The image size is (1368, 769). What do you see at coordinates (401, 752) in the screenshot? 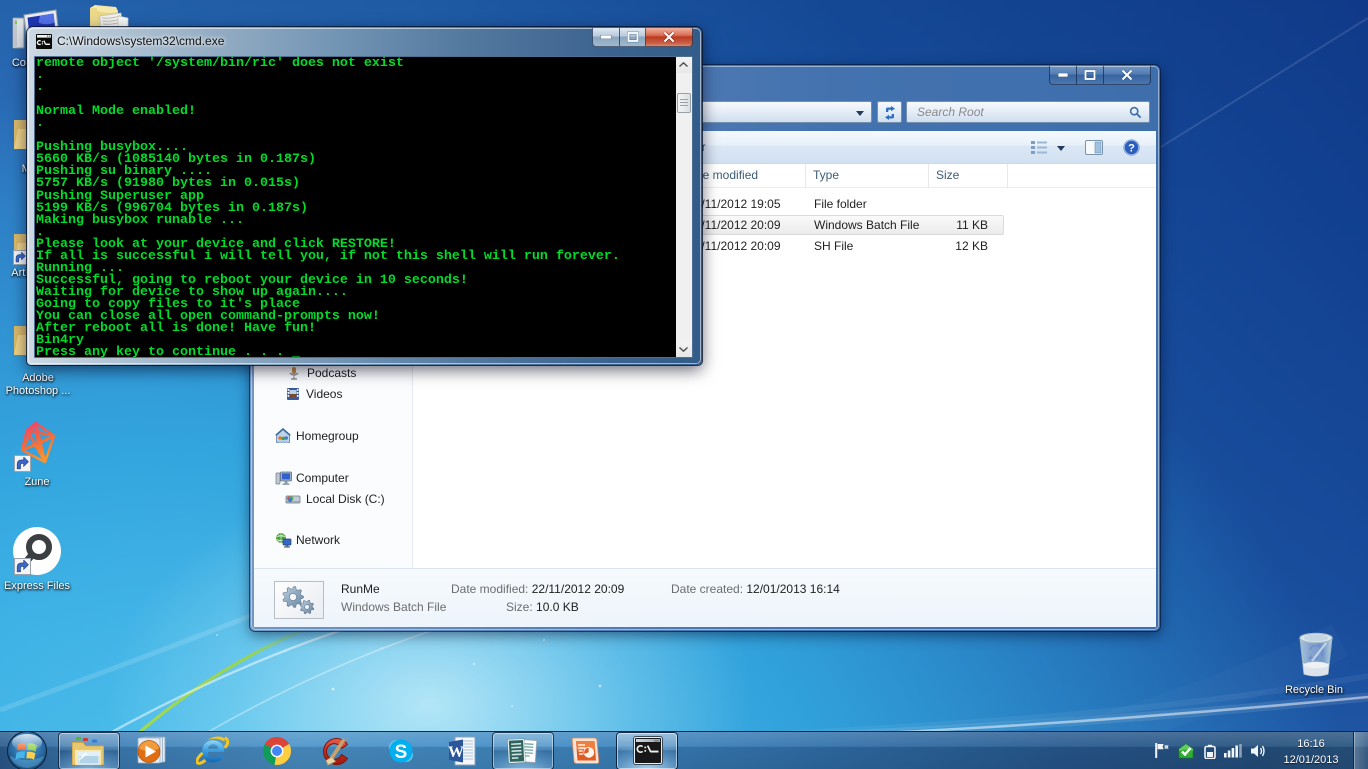
I see `svg-text: S` at bounding box center [401, 752].